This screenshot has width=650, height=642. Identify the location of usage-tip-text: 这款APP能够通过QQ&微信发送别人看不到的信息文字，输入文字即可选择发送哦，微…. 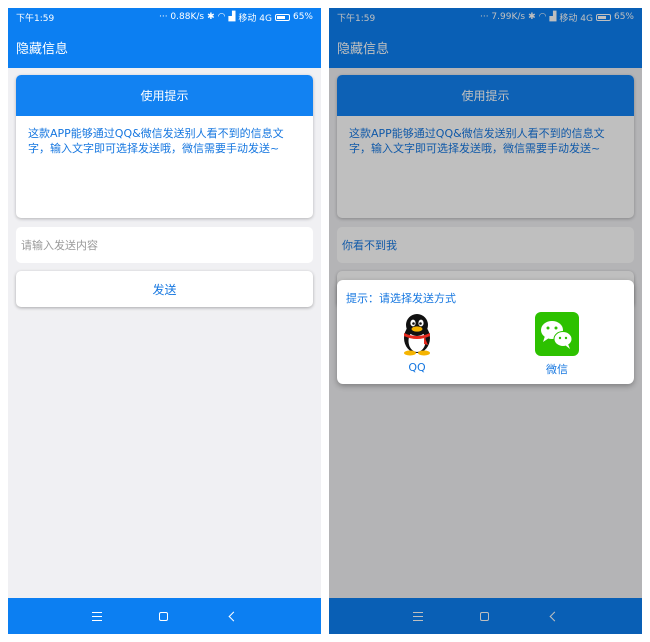
(156, 141).